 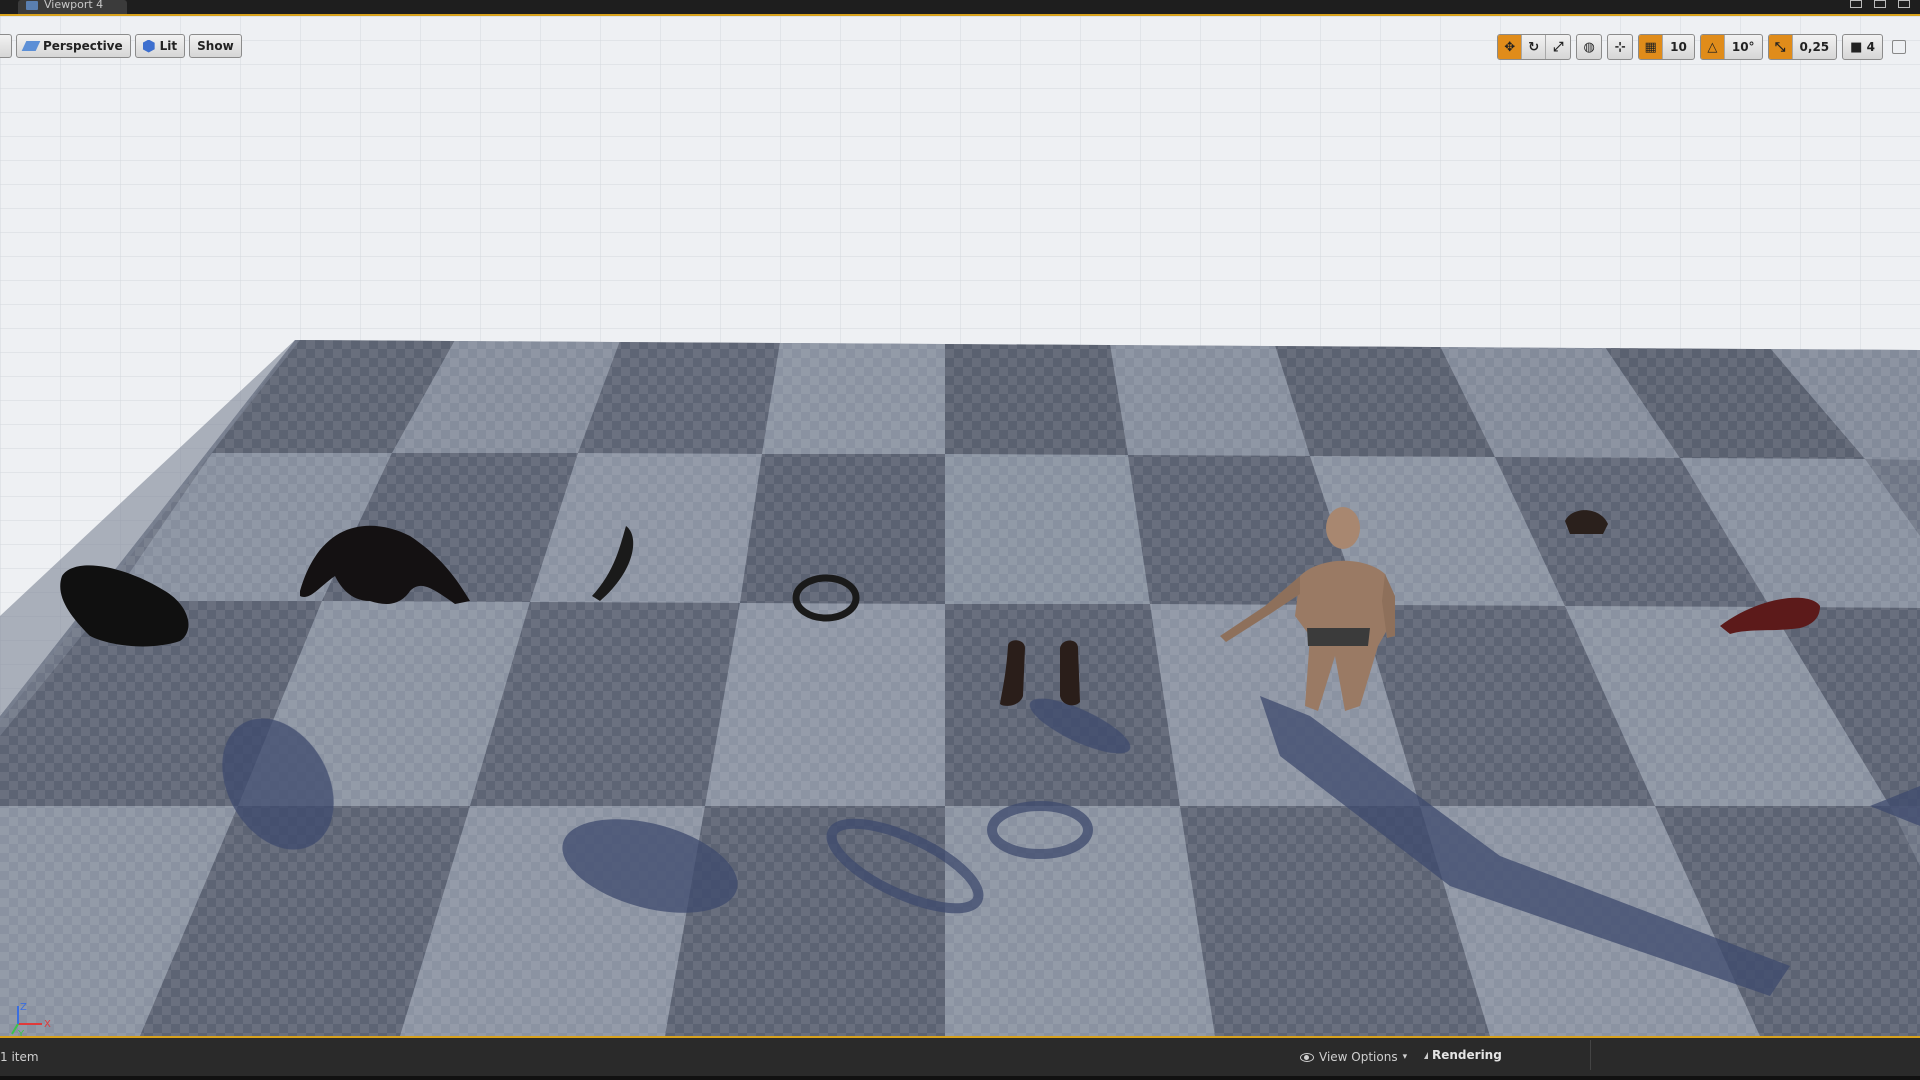 I want to click on rotate-icon: ↻, so click(x=1534, y=47).